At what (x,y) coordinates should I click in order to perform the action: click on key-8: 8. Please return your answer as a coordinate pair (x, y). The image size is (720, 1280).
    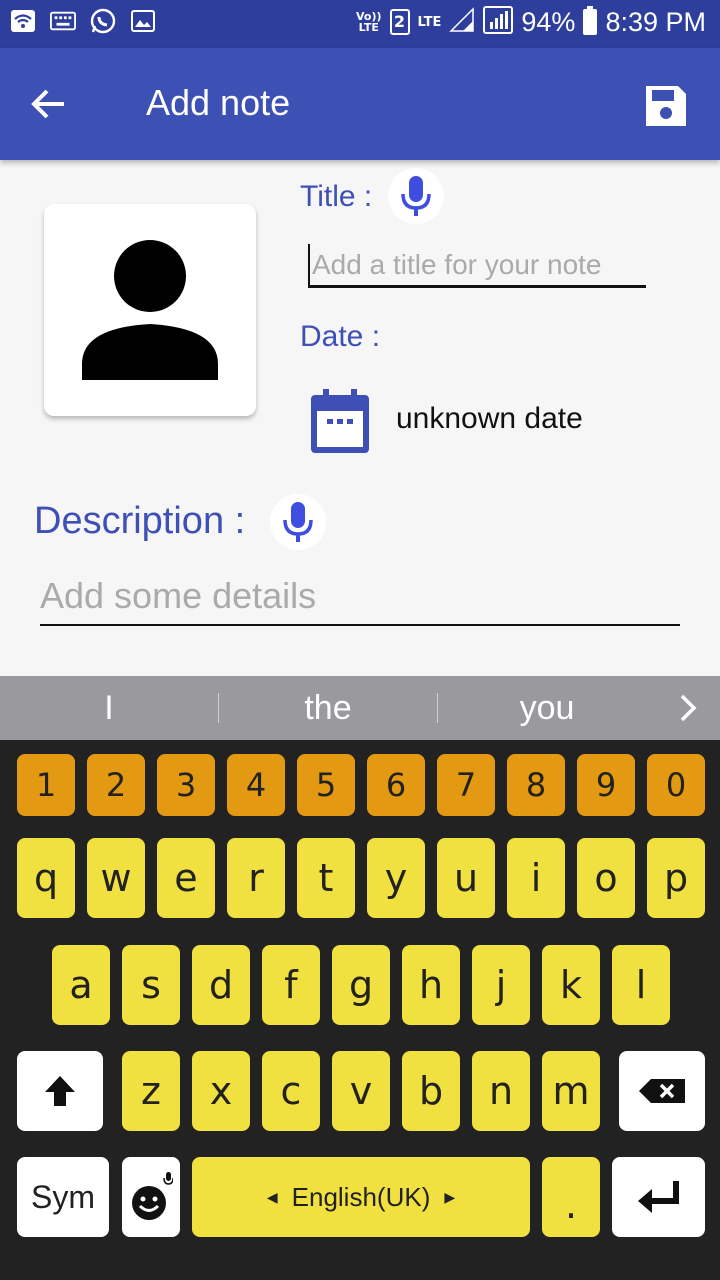
    Looking at the image, I should click on (536, 785).